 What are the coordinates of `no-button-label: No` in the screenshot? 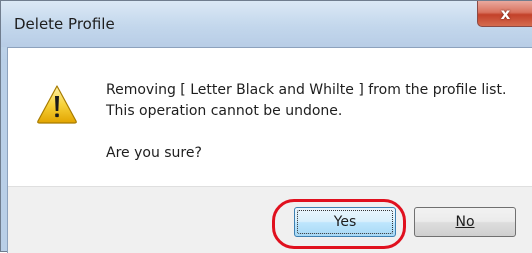 It's located at (465, 222).